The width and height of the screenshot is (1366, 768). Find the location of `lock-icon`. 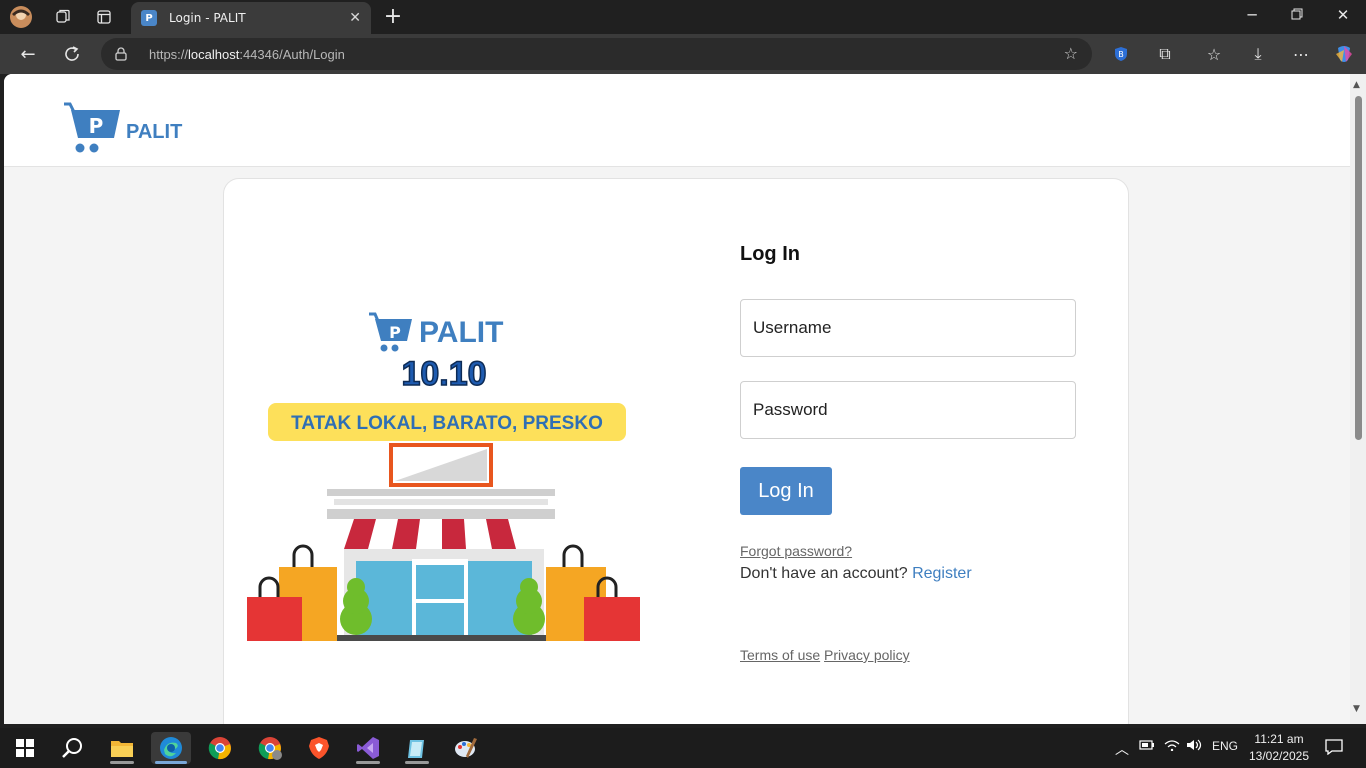

lock-icon is located at coordinates (122, 54).